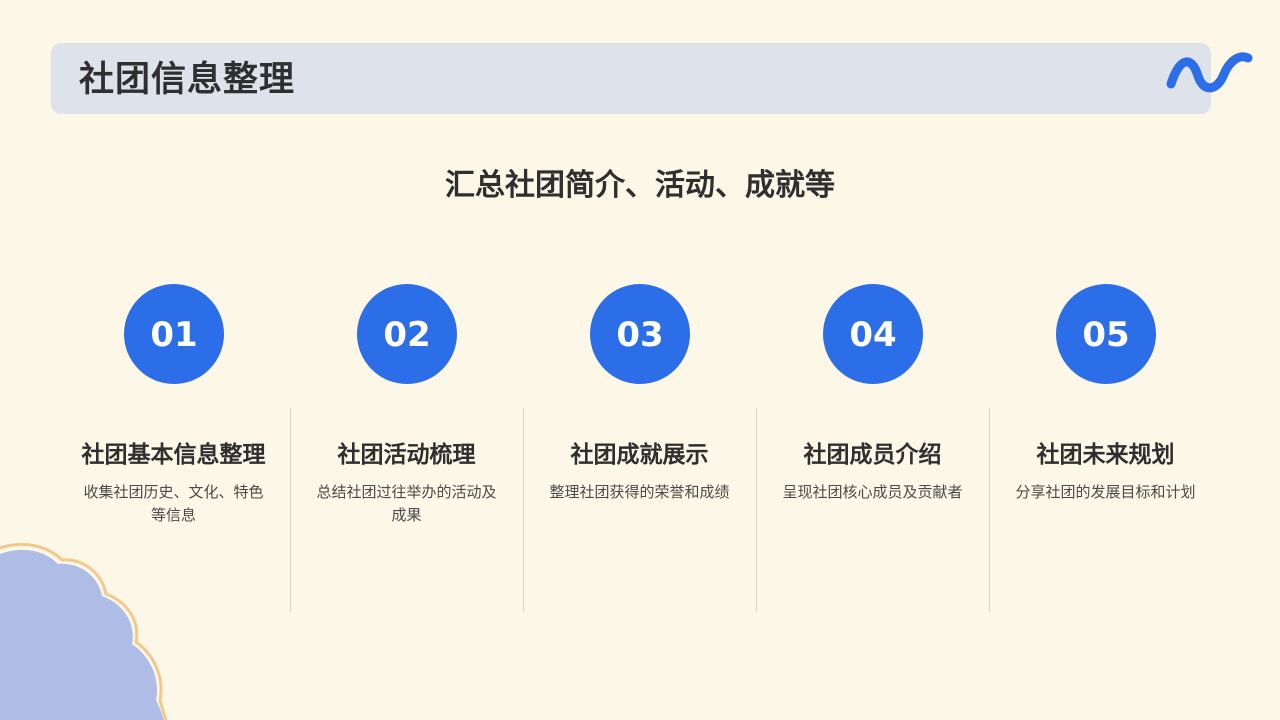 The width and height of the screenshot is (1280, 720). Describe the element at coordinates (406, 455) in the screenshot. I see `topic-title: 社团活动梳理` at that location.